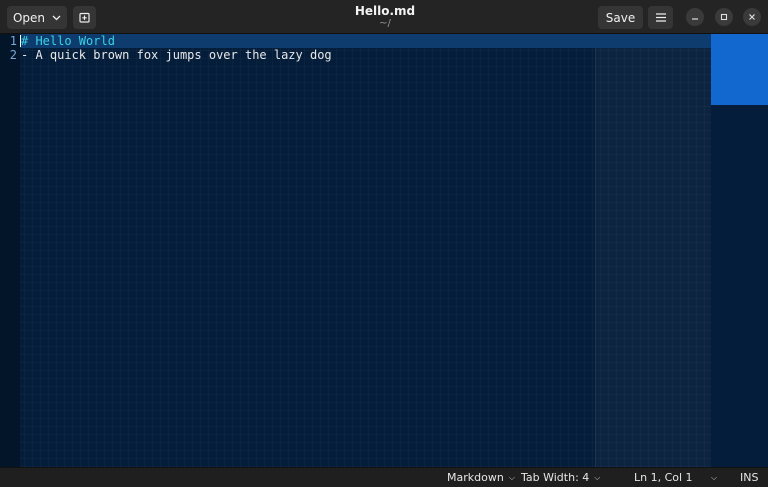 The width and height of the screenshot is (768, 487). Describe the element at coordinates (385, 23) in the screenshot. I see `document-path: ~/` at that location.